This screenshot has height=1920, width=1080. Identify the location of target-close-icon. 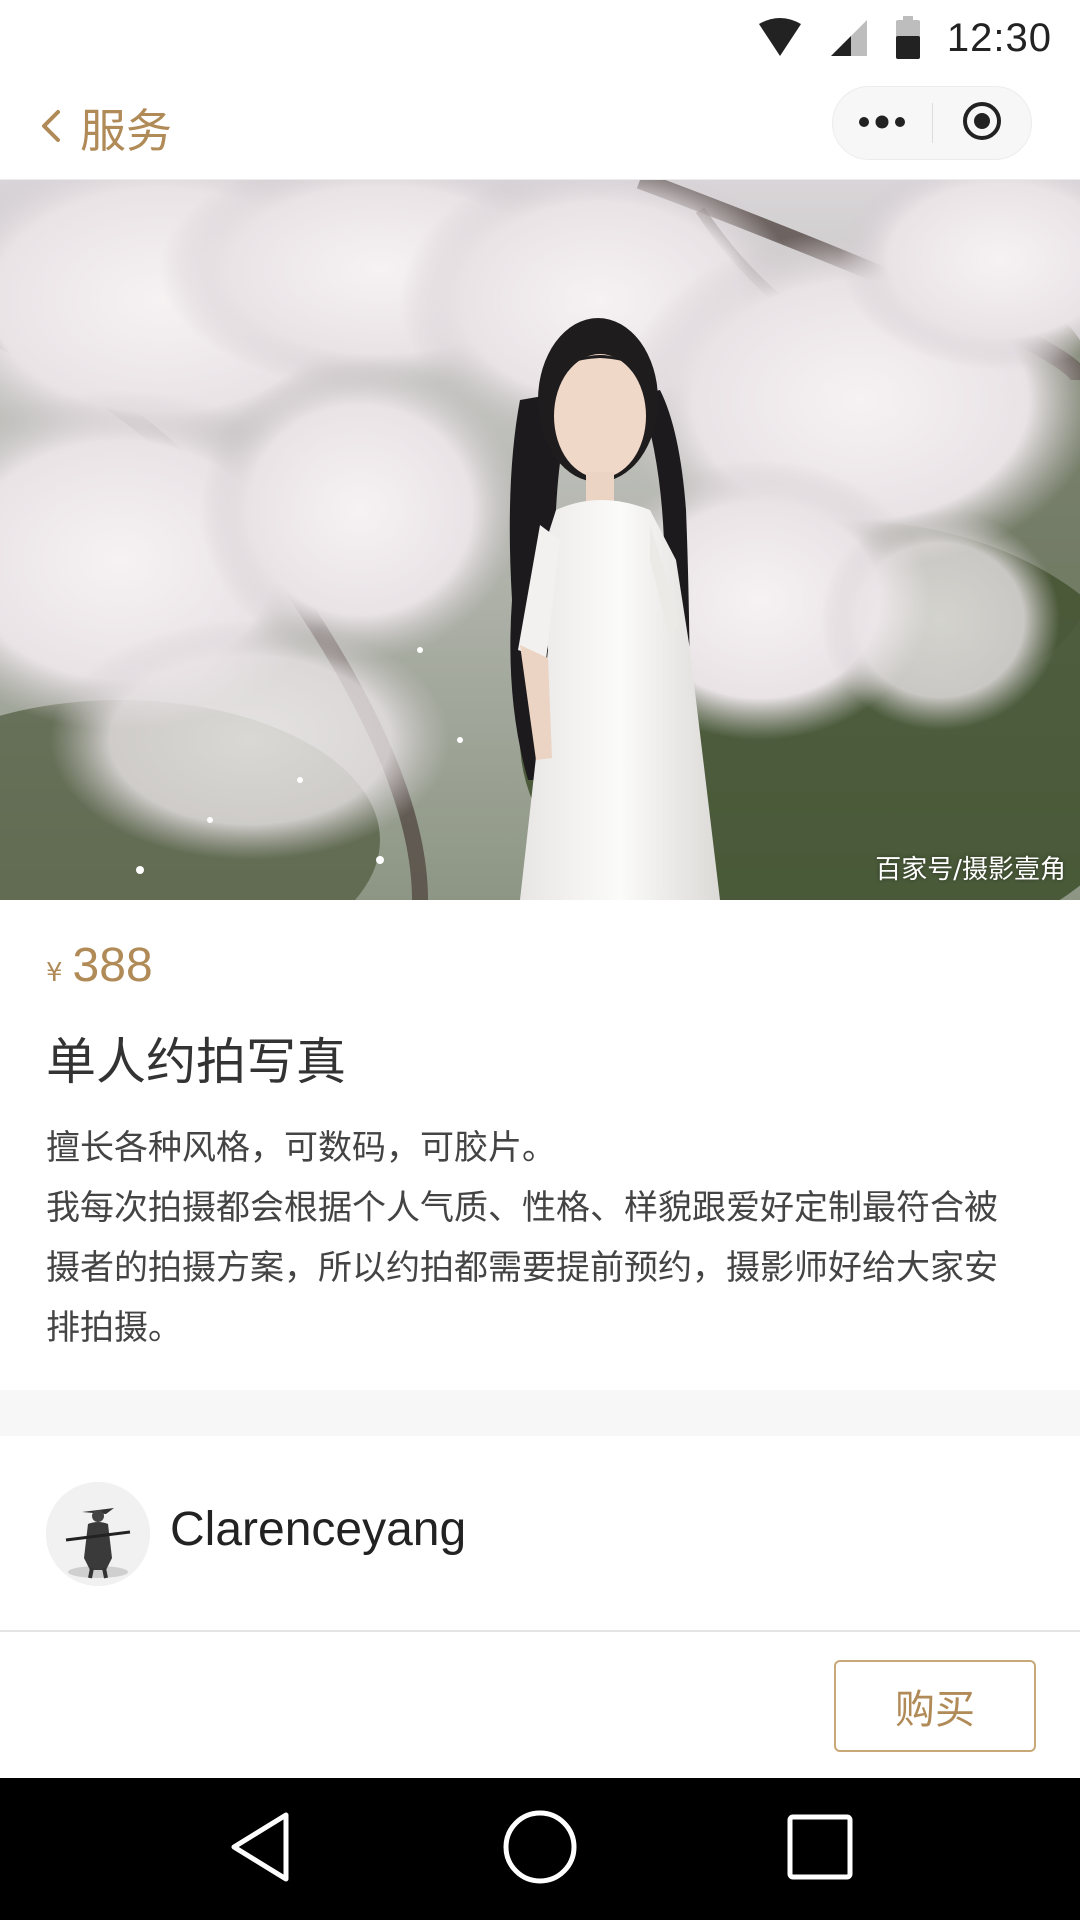
(982, 123).